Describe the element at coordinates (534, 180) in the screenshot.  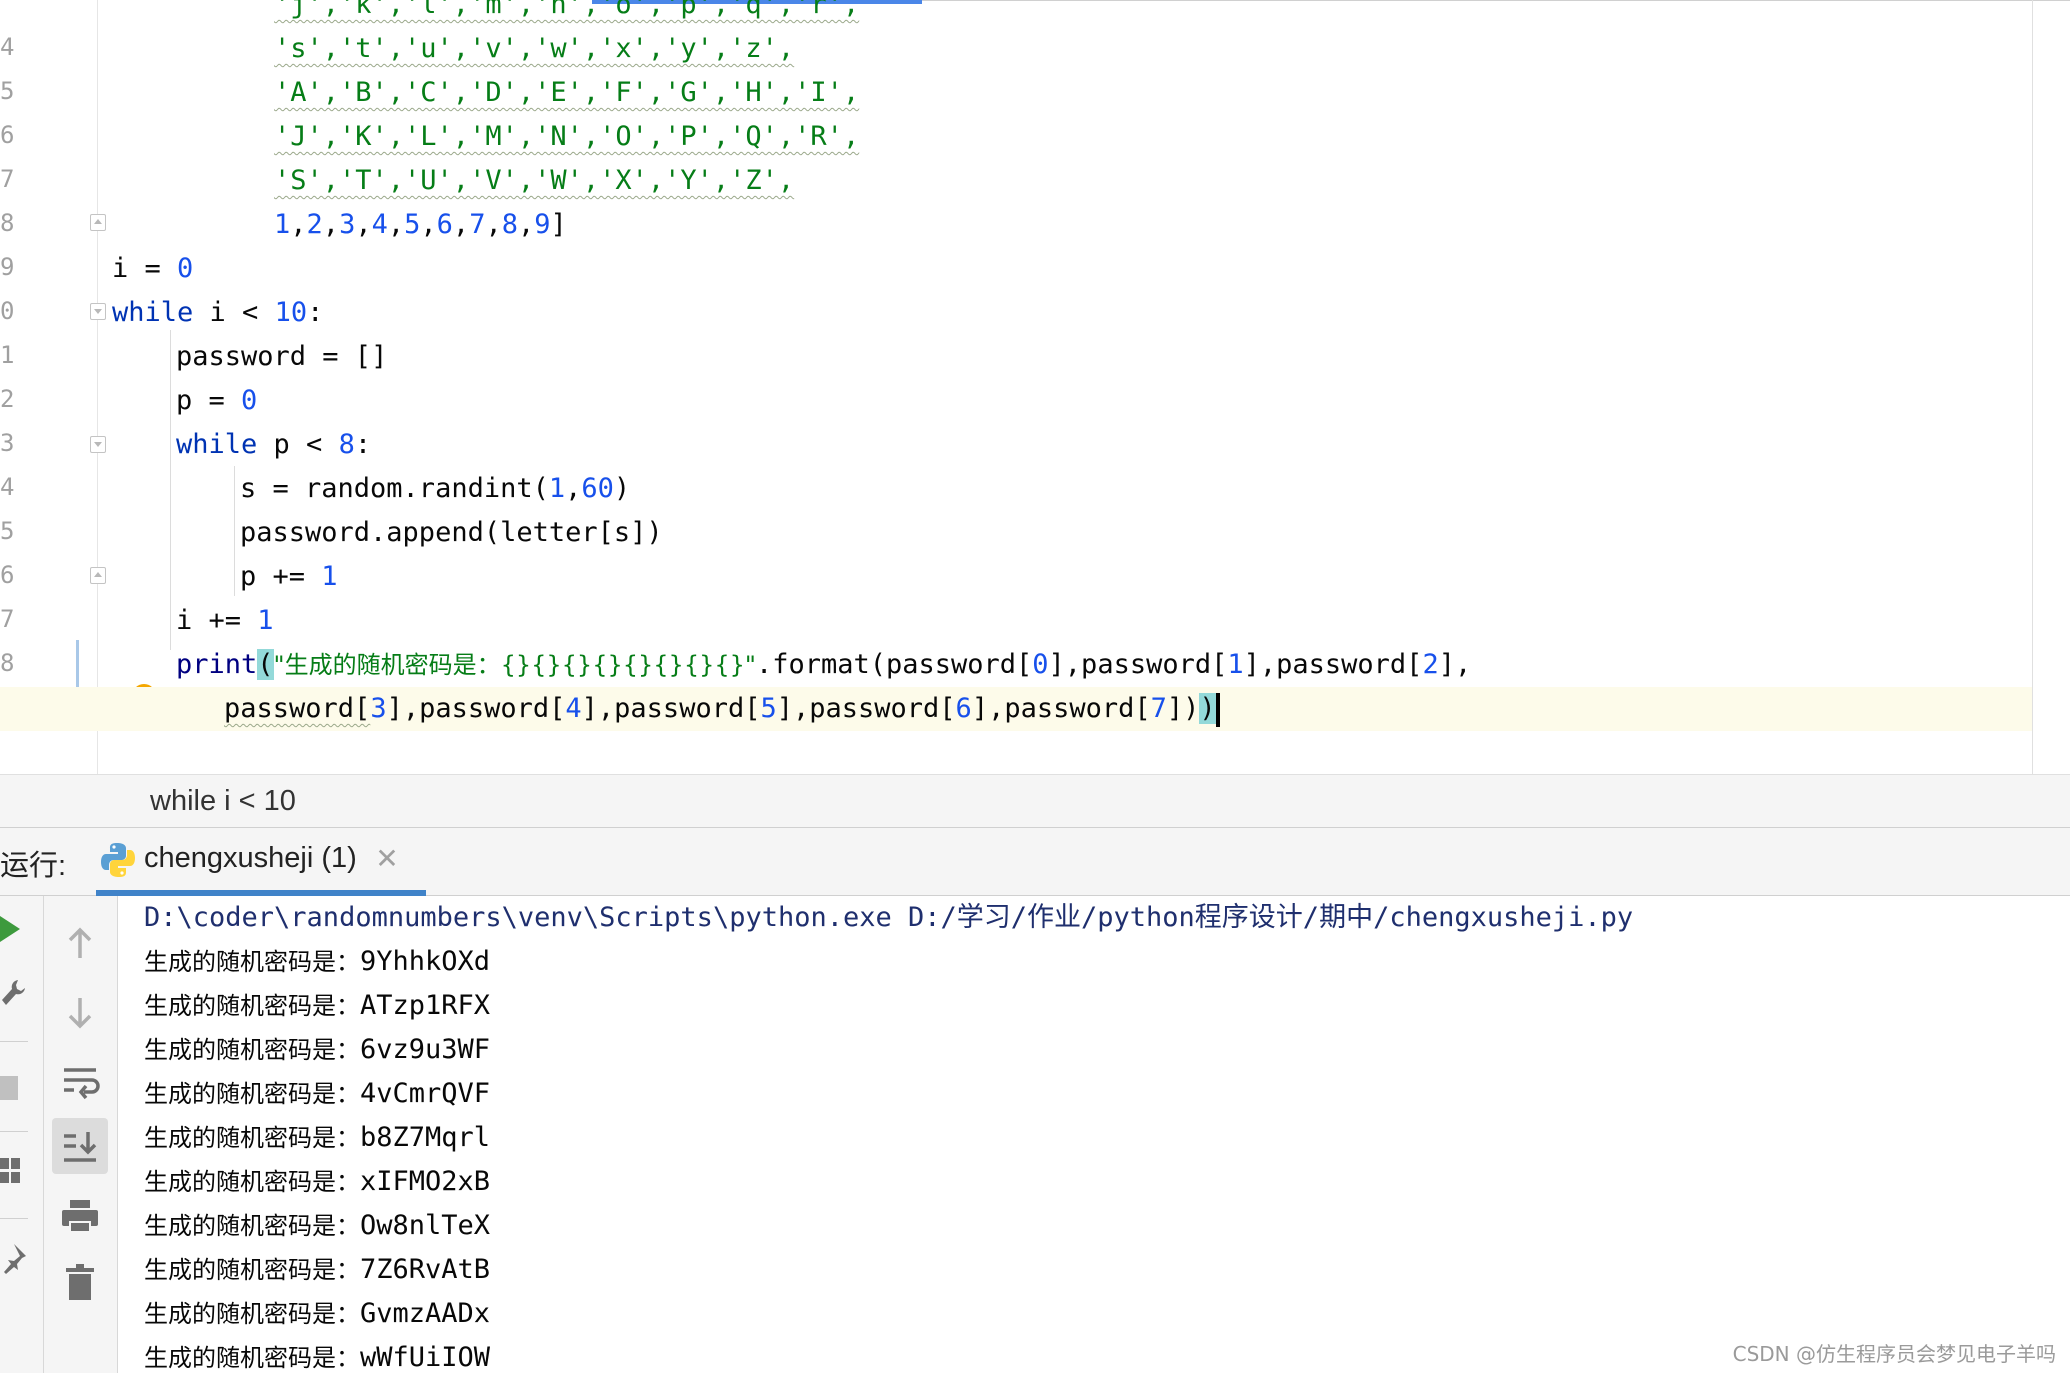
I see `code-line: 'S','T','U','V','W','X','Y','Z',` at that location.